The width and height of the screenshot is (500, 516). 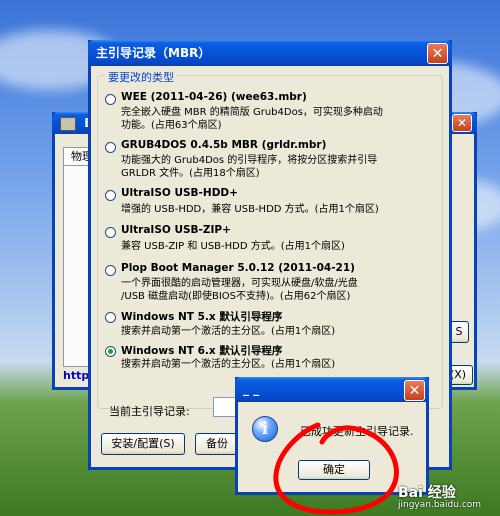 What do you see at coordinates (427, 493) in the screenshot?
I see `watermark-brand: Bai 经验` at bounding box center [427, 493].